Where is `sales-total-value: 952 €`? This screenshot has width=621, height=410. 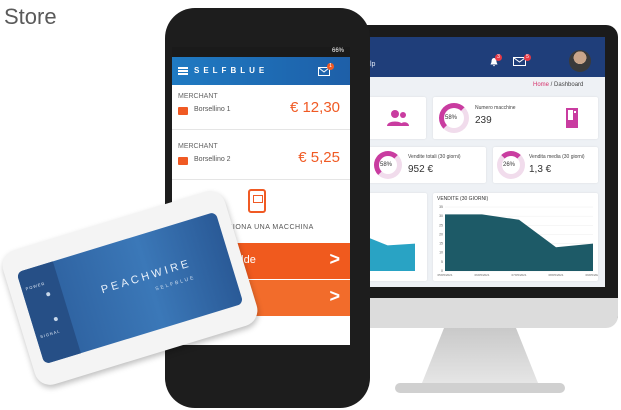
sales-total-value: 952 € is located at coordinates (421, 169).